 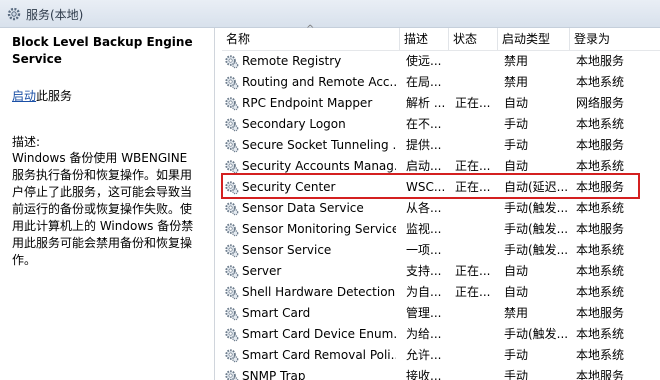 What do you see at coordinates (289, 187) in the screenshot?
I see `service-name-cell: Security Center` at bounding box center [289, 187].